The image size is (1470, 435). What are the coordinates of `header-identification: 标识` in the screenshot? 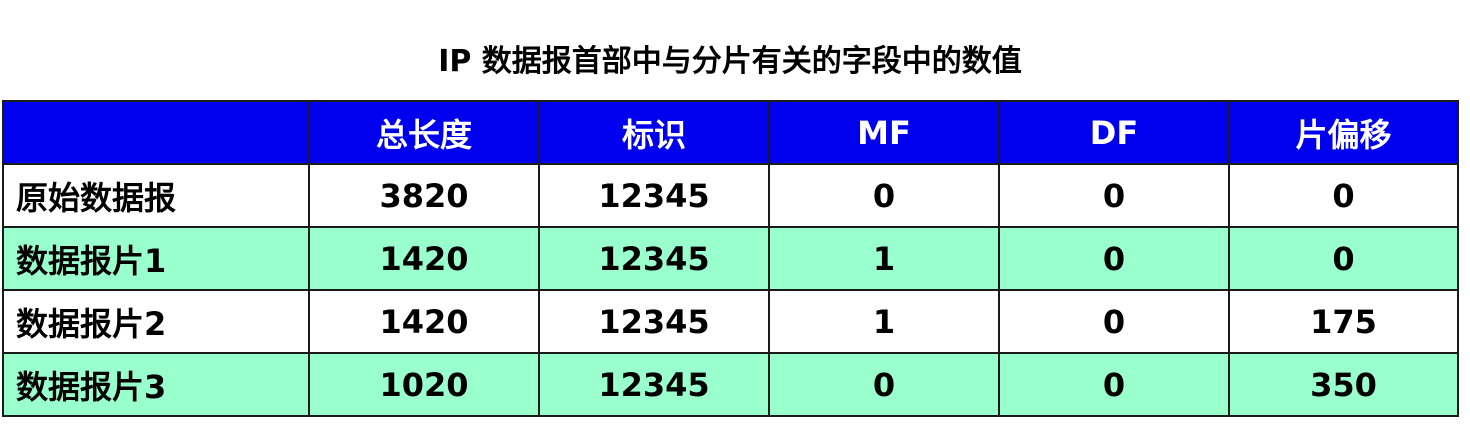 It's located at (654, 132).